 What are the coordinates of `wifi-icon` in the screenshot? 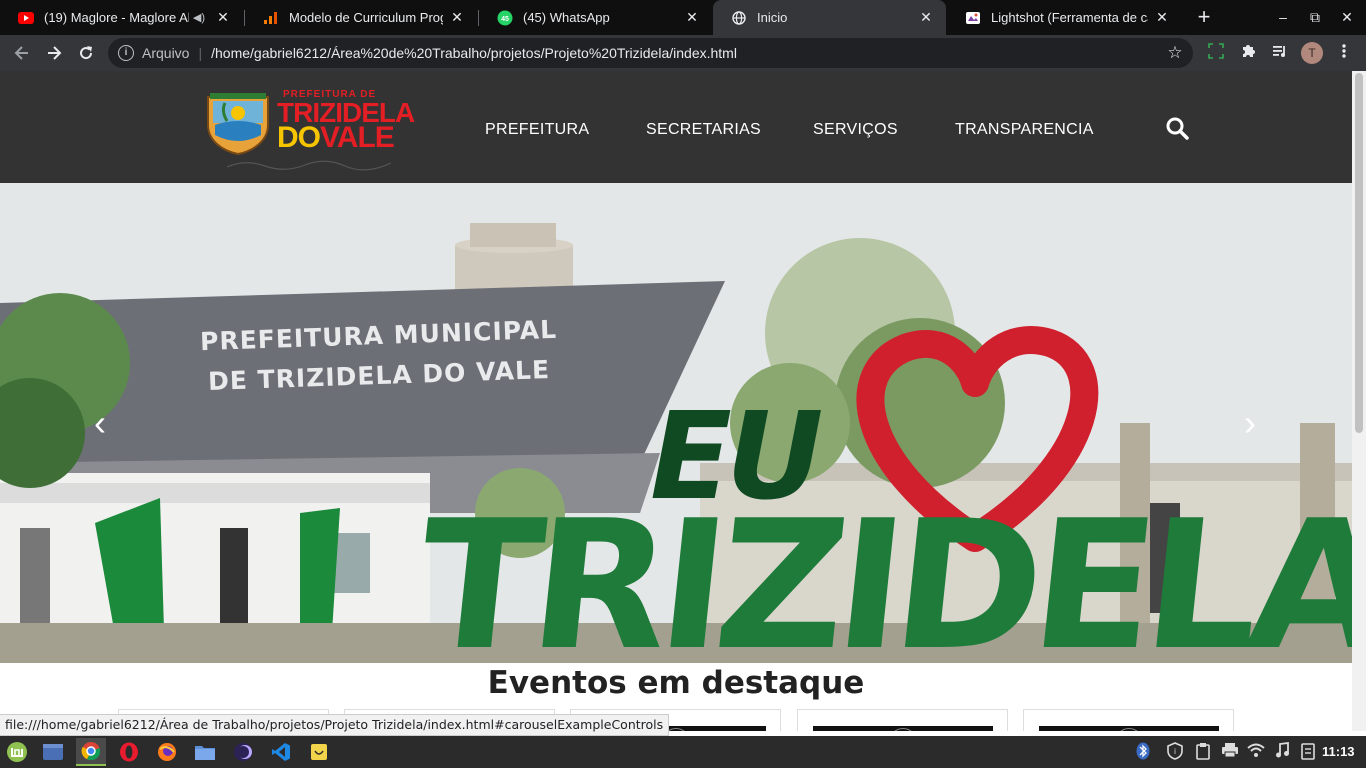 It's located at (1256, 752).